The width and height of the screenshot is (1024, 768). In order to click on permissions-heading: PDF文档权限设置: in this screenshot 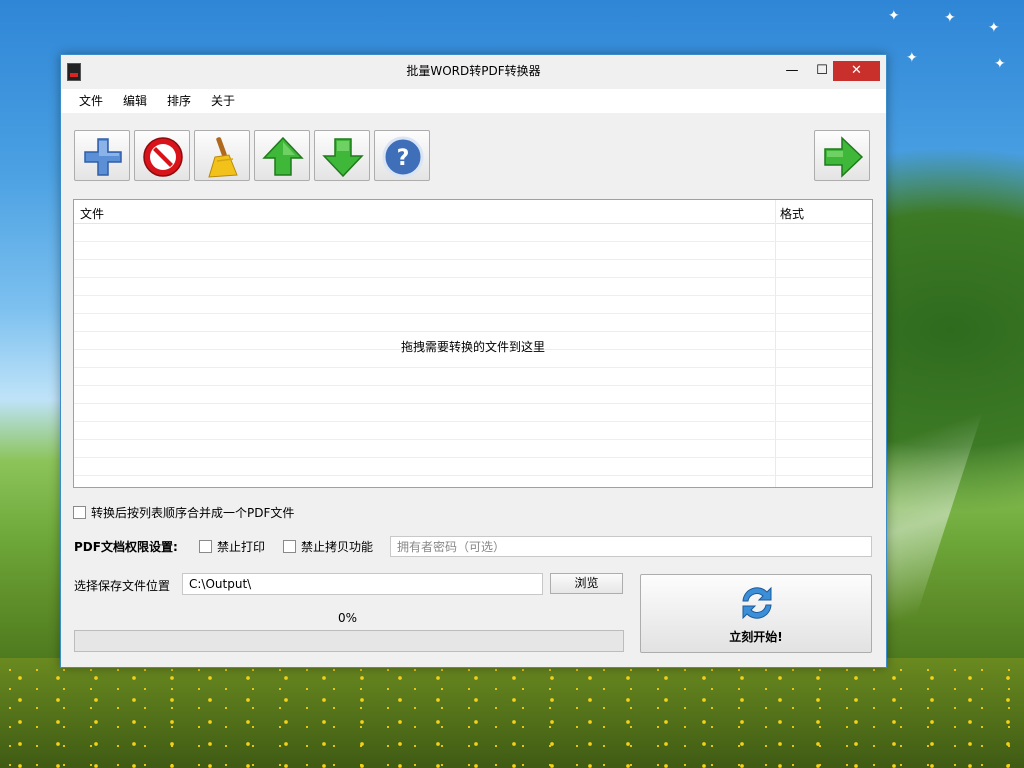, I will do `click(126, 547)`.